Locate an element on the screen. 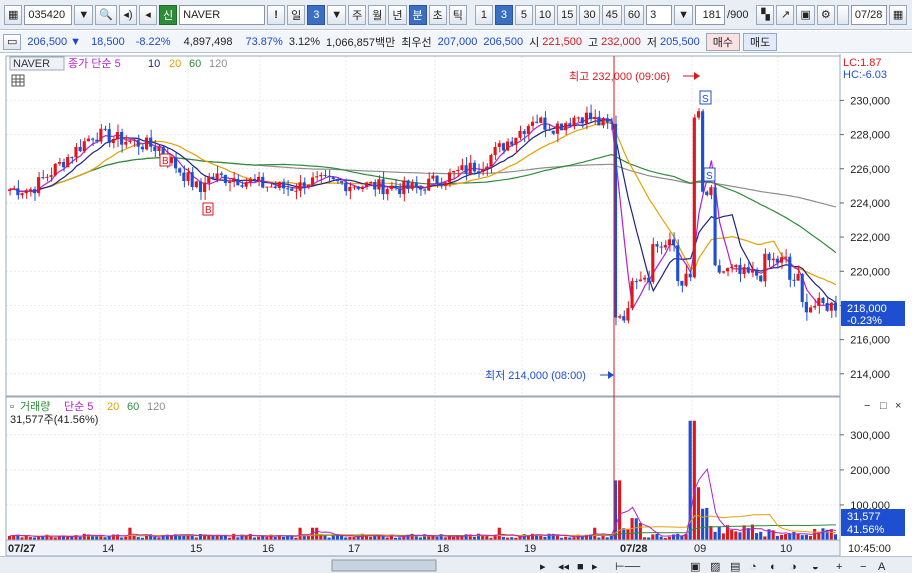  period-second-button: 초 is located at coordinates (437, 14).